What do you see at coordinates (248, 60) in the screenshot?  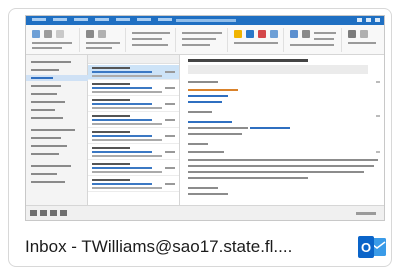 I see `message-subject-placeholder` at bounding box center [248, 60].